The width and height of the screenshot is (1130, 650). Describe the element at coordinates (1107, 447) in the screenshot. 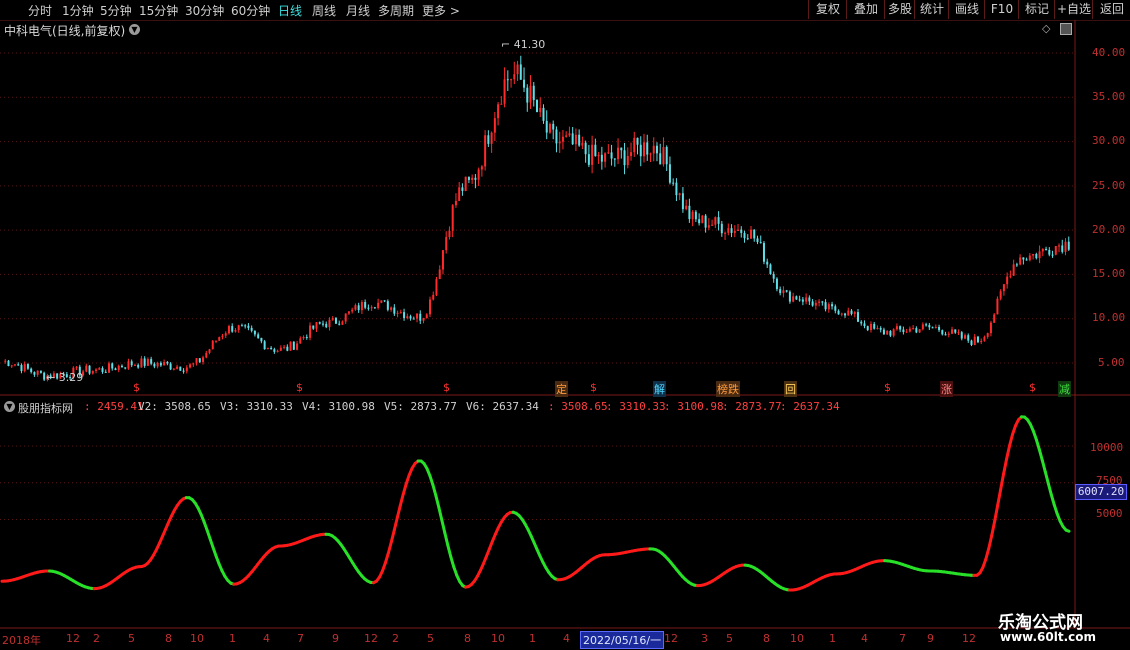

I see `ind-y-tick-10000: 10000` at that location.